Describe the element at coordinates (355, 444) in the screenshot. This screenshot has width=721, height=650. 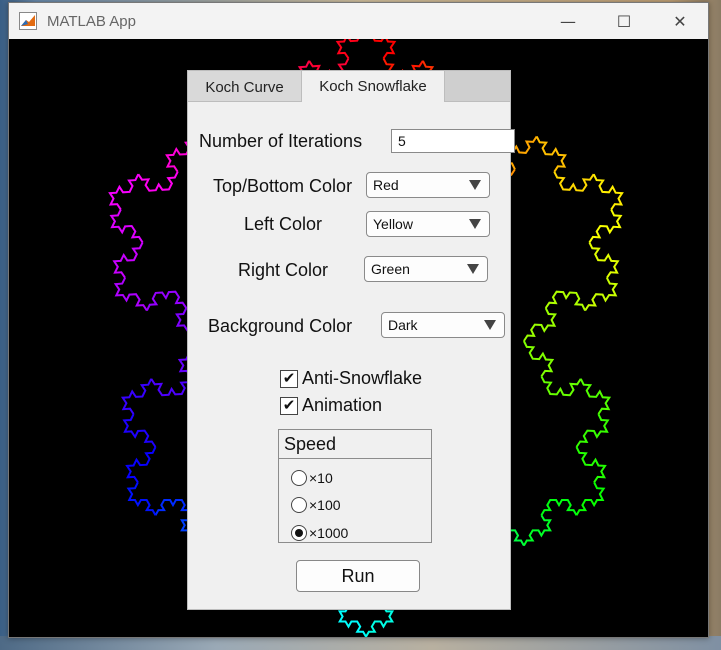
I see `speed-title: Speed` at that location.